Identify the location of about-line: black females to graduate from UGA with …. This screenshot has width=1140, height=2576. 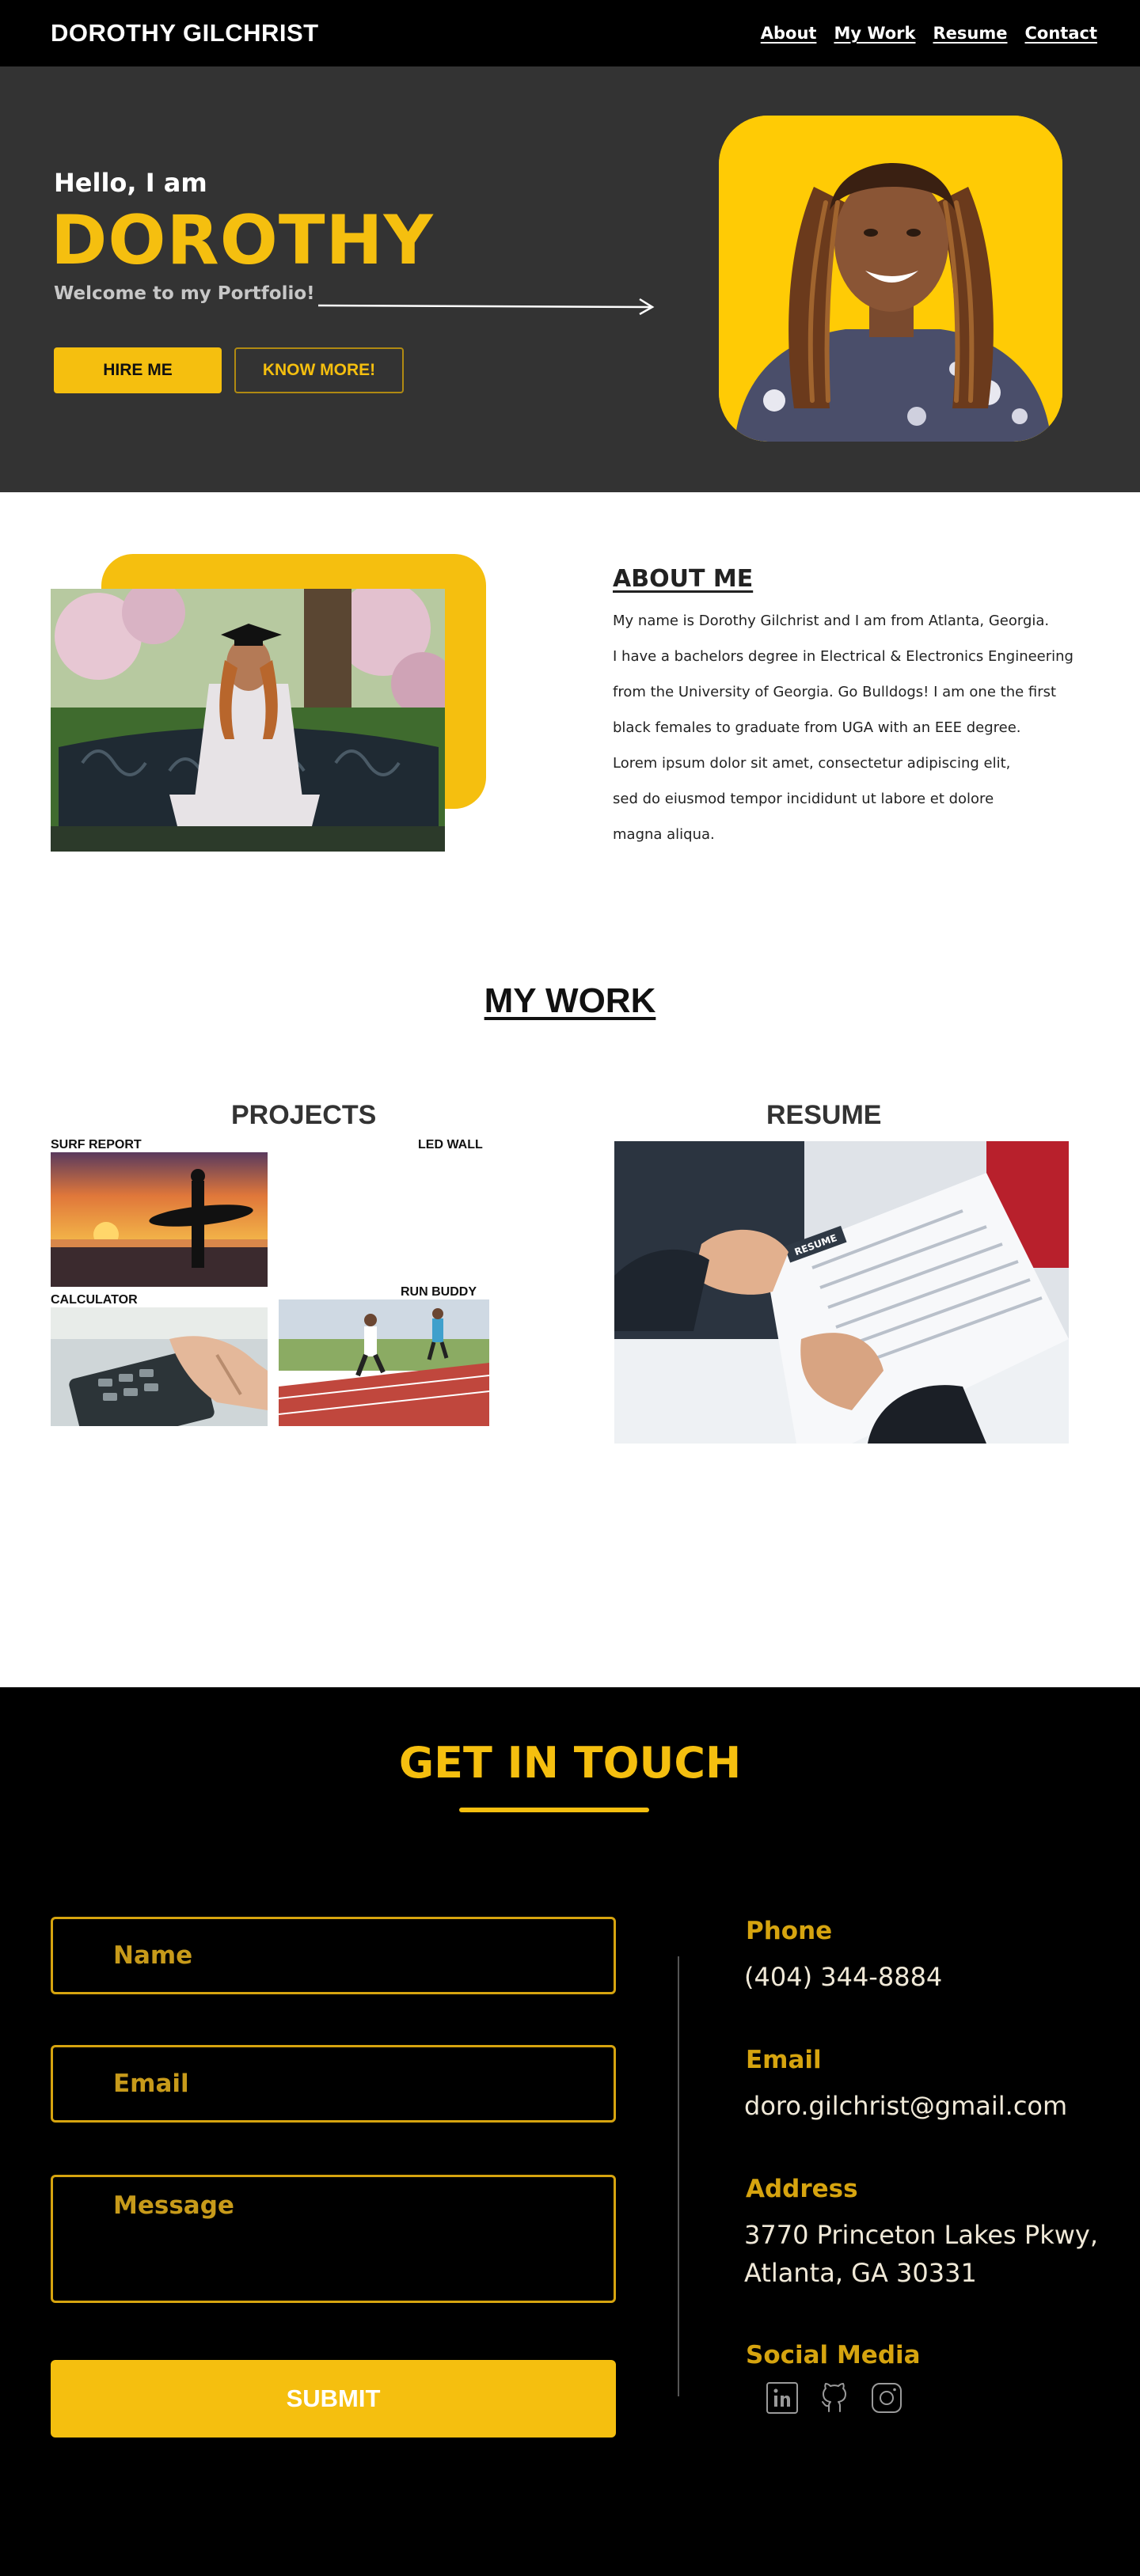
(817, 727).